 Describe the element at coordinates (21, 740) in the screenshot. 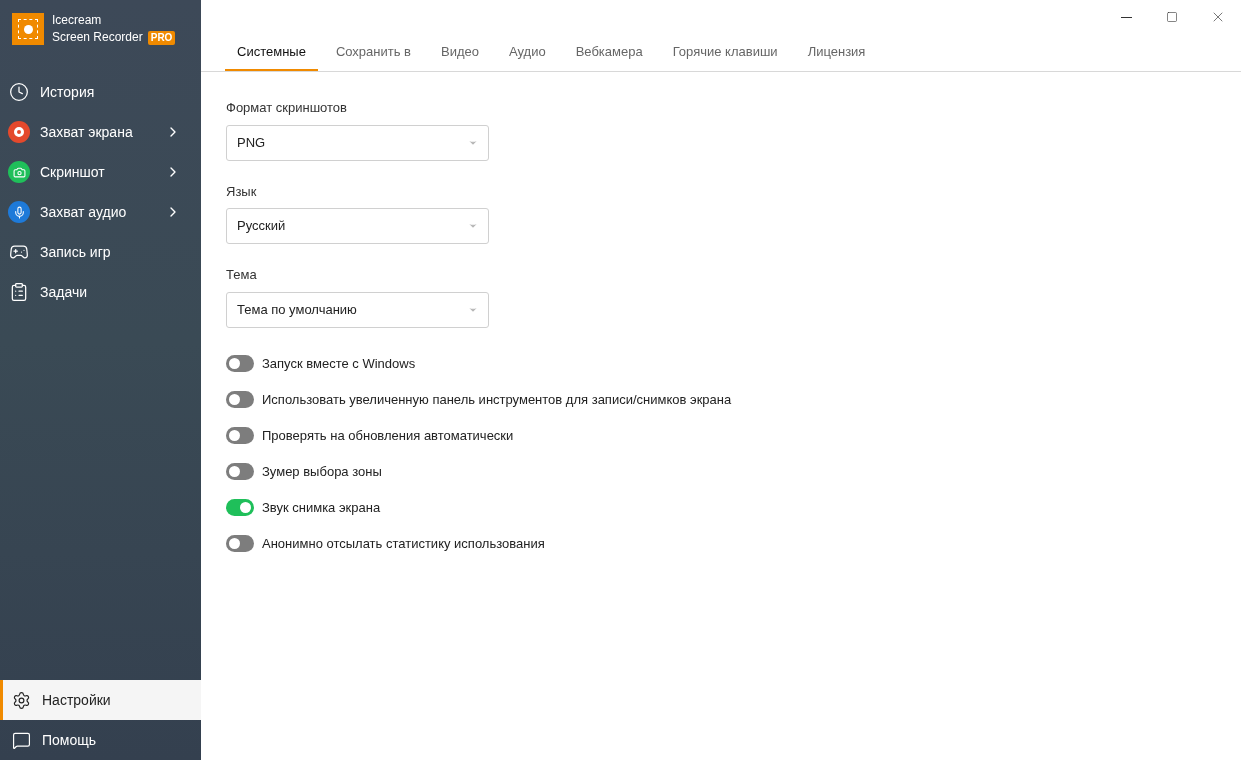

I see `help-icon` at that location.